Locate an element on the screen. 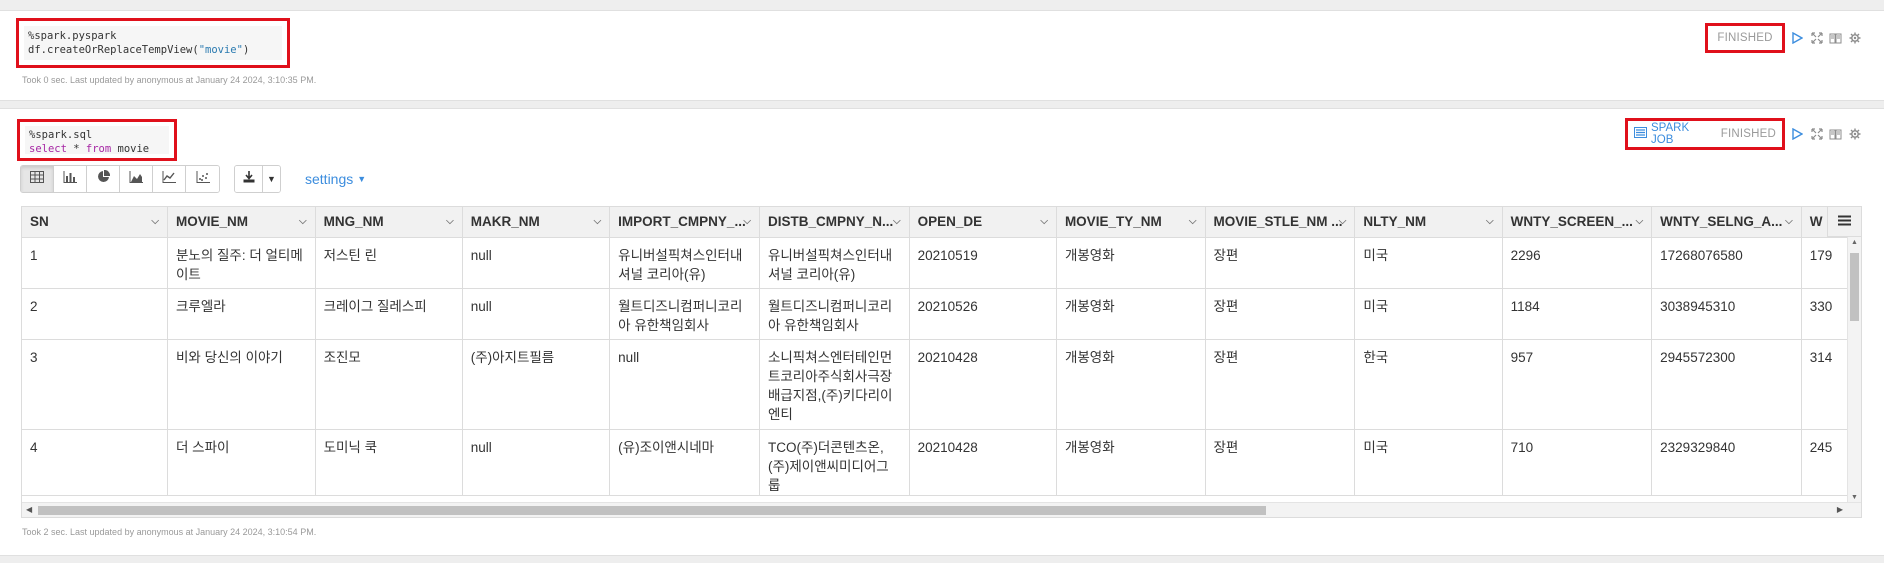  column-header: MNG_NM ⌵ is located at coordinates (389, 222).